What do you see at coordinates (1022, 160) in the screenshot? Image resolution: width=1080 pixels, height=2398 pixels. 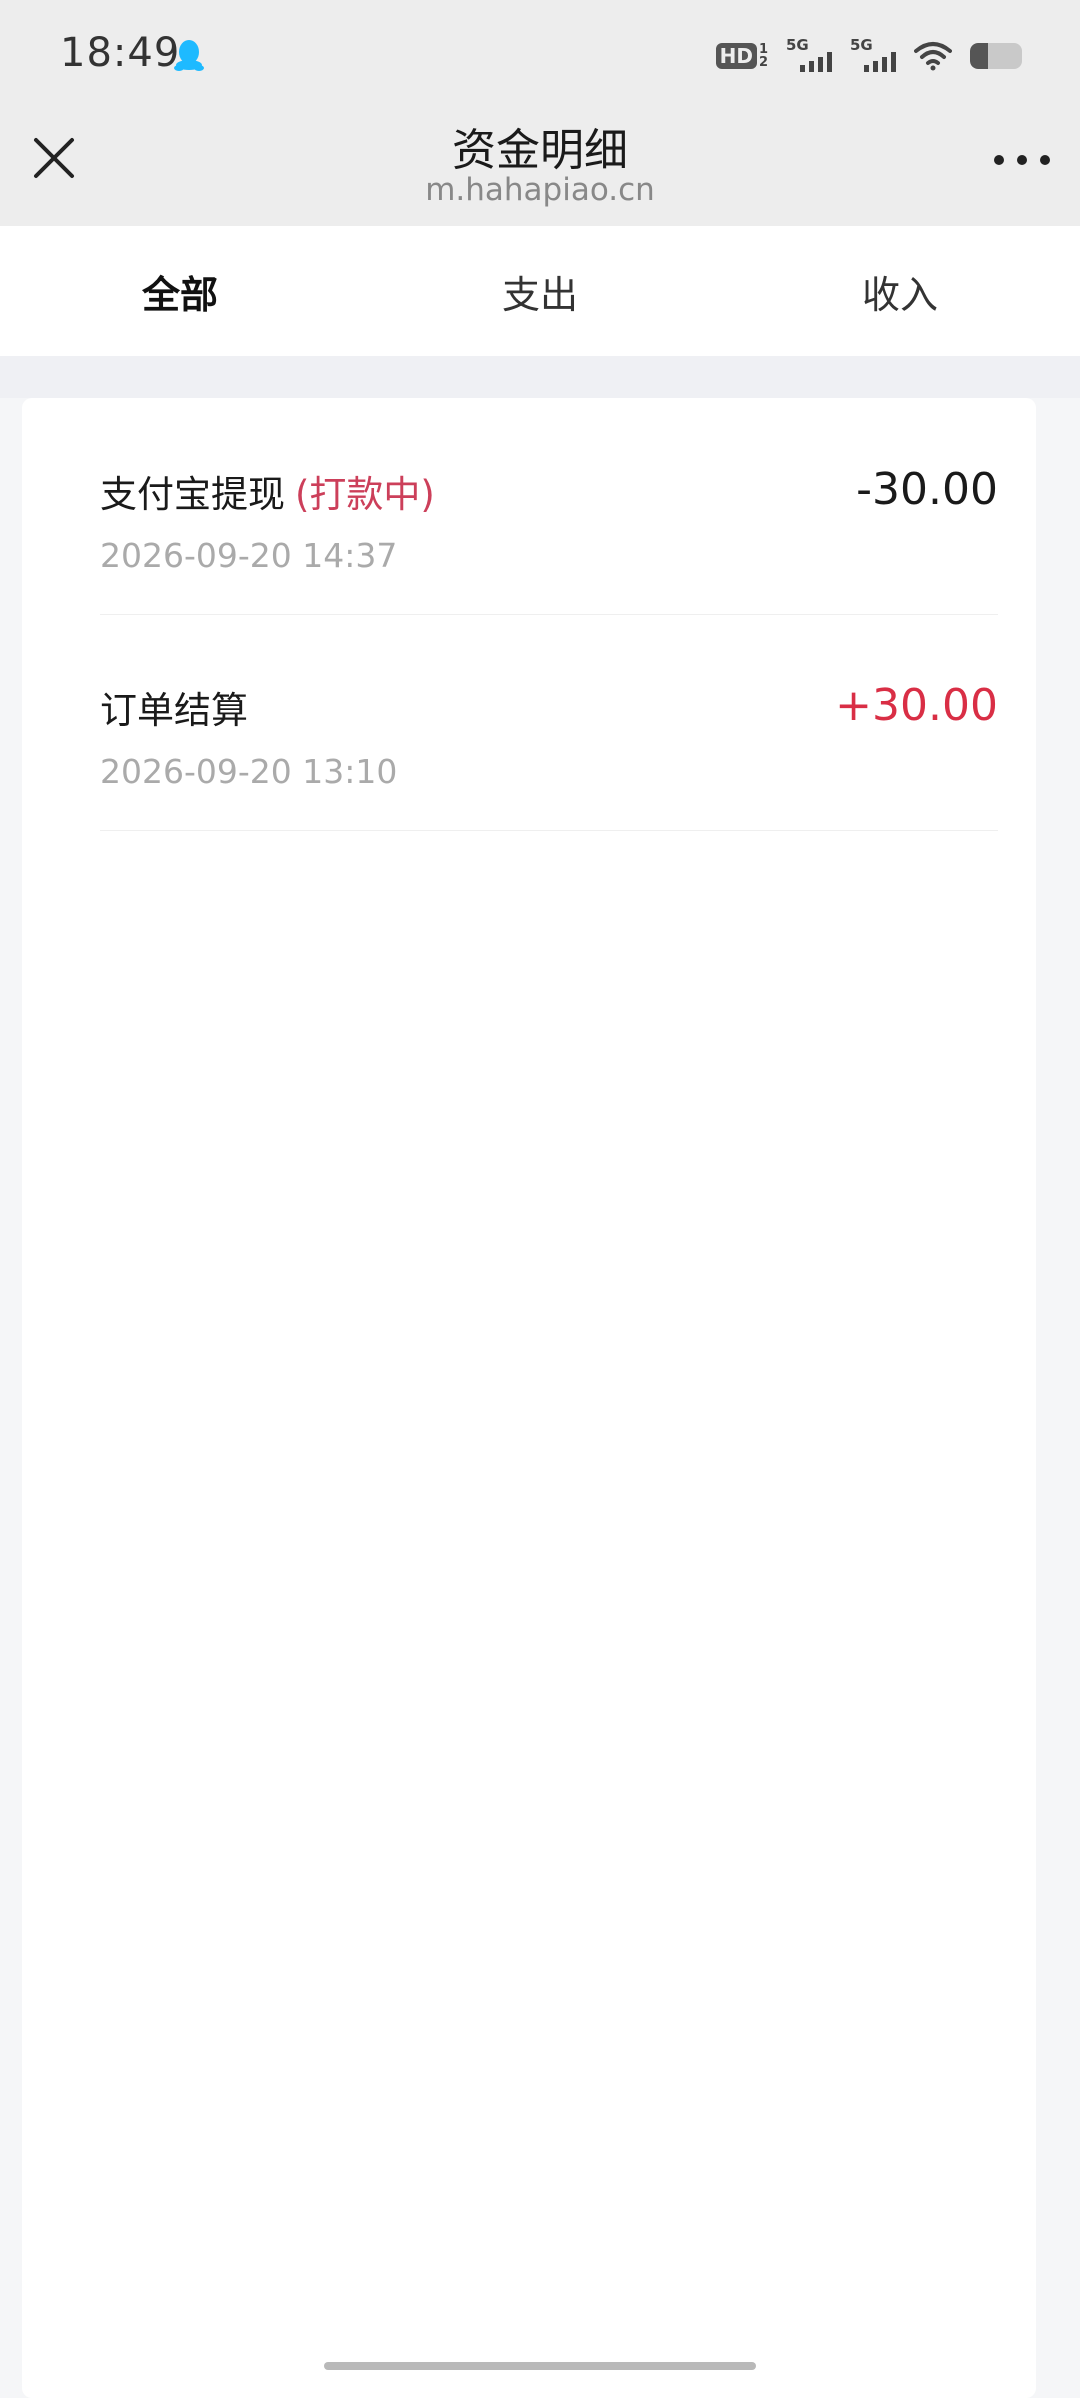 I see `more-options-icon` at bounding box center [1022, 160].